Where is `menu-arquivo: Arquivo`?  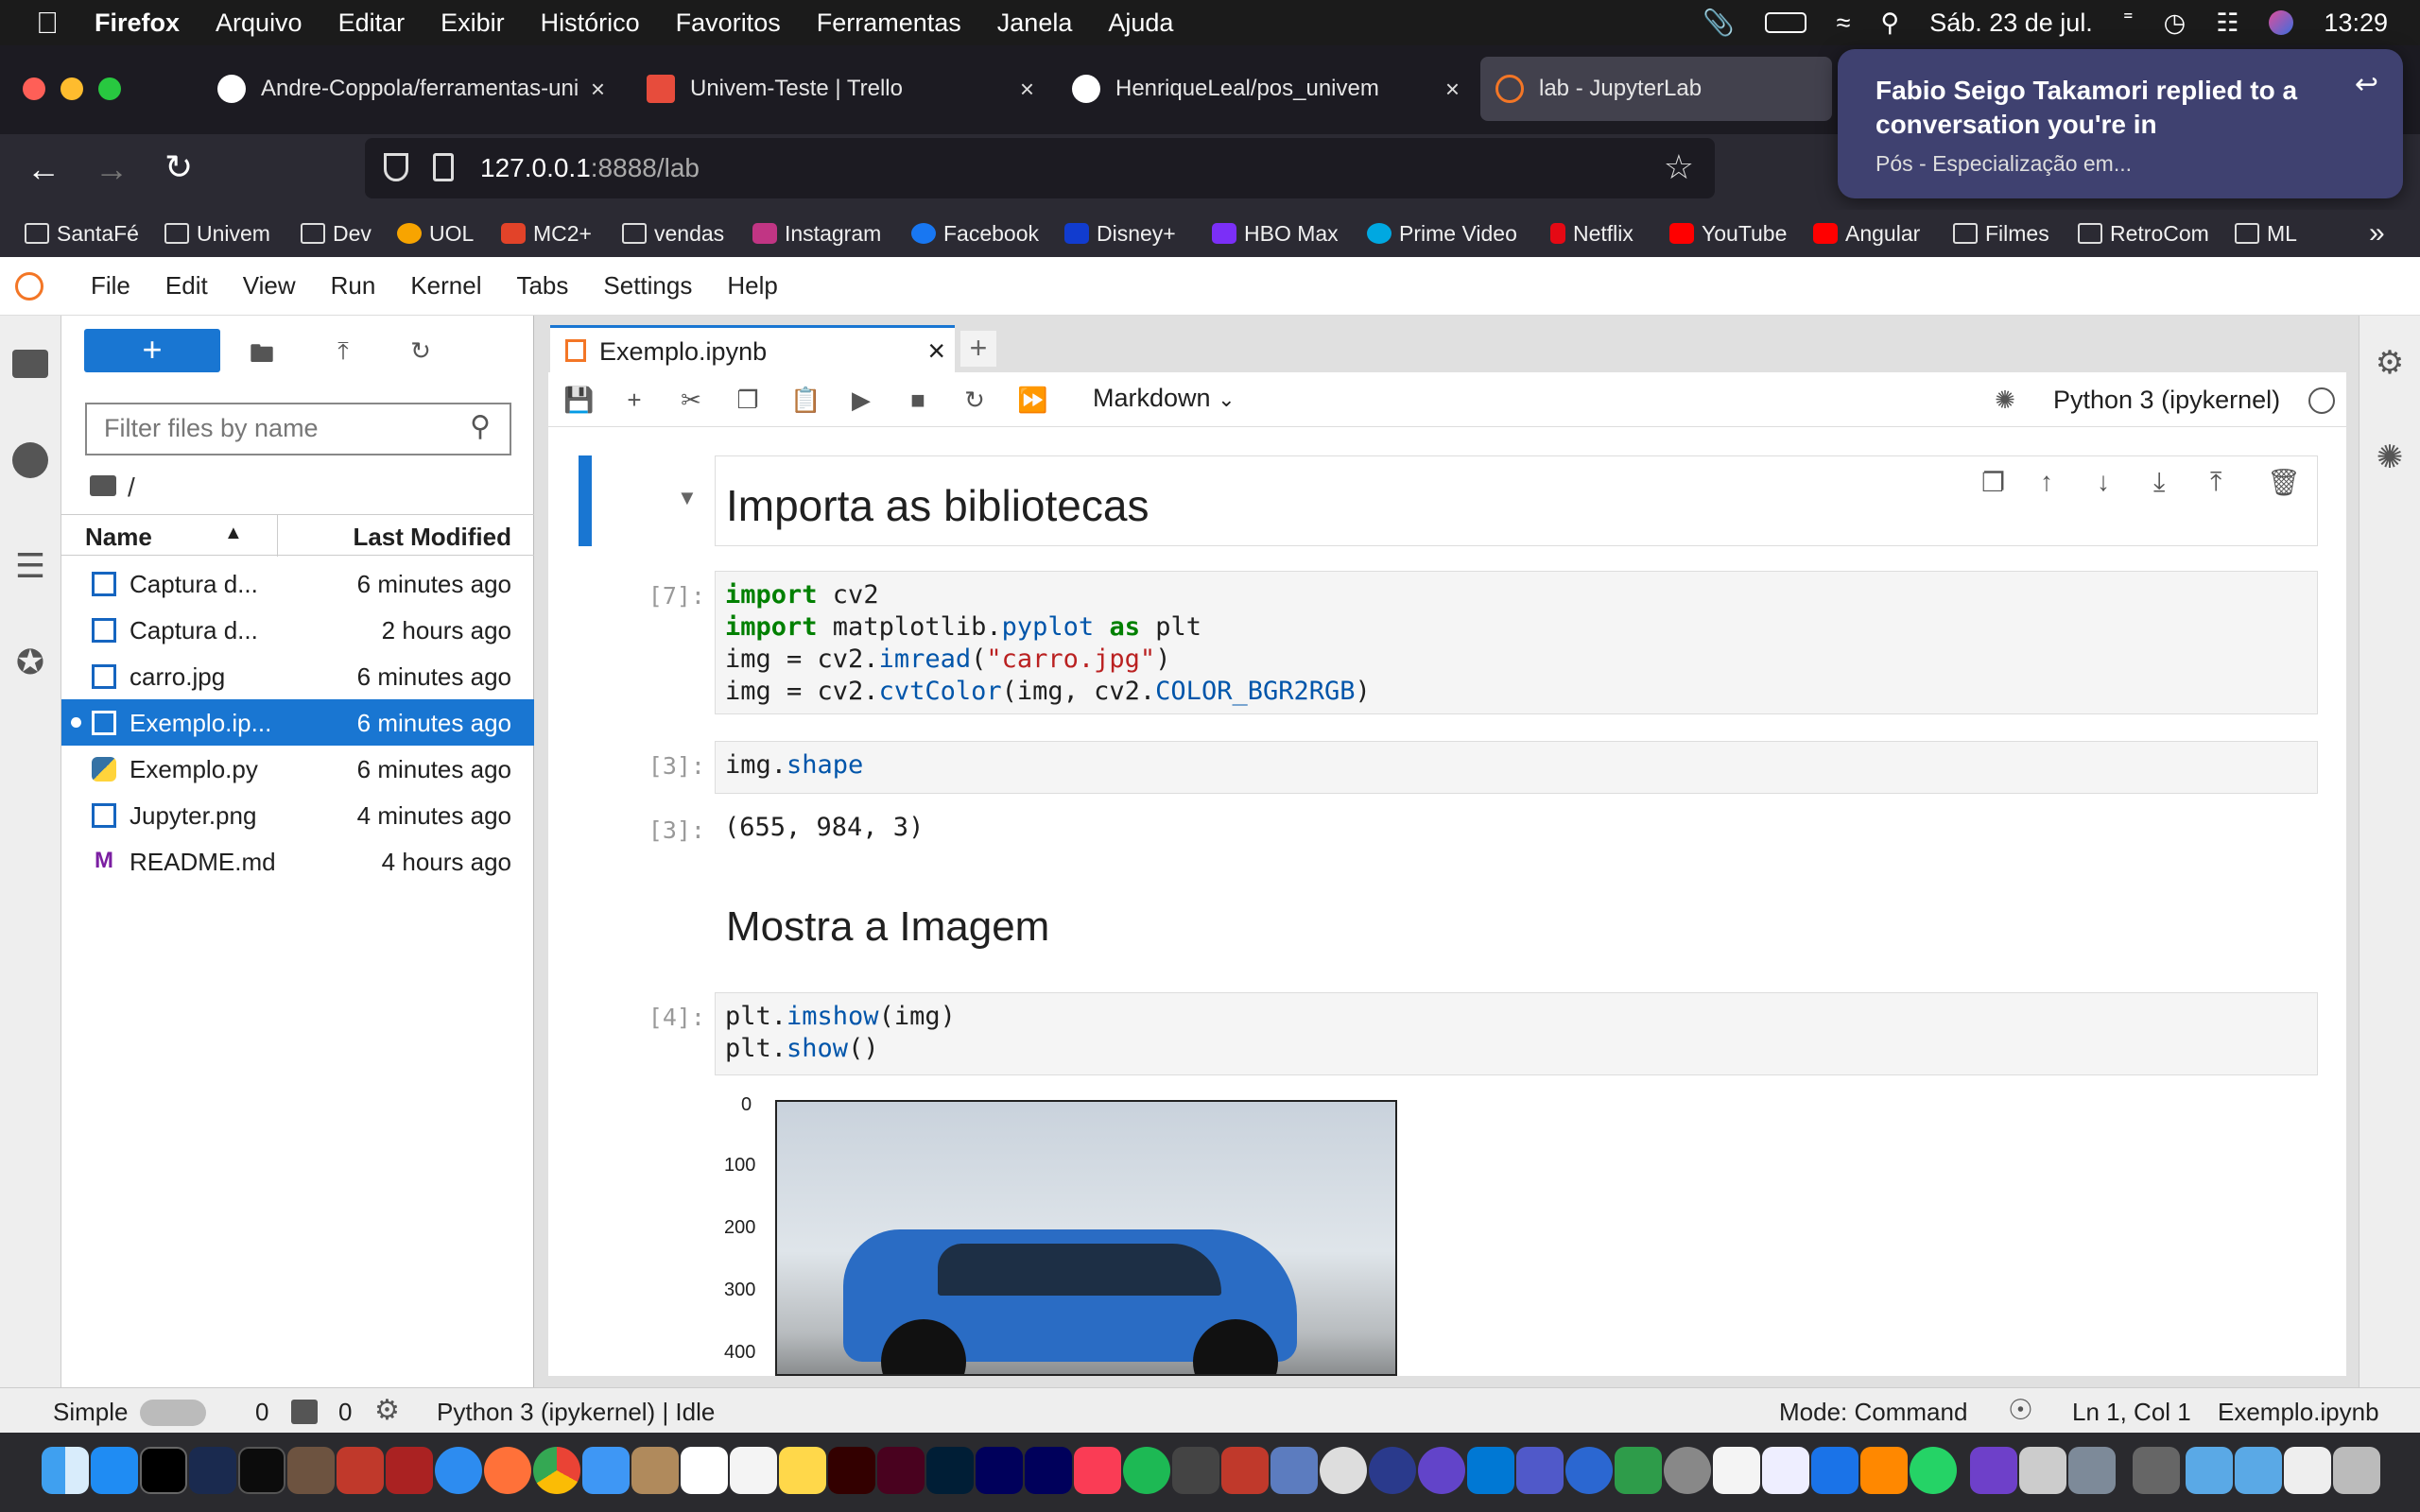
menu-arquivo: Arquivo is located at coordinates (259, 23).